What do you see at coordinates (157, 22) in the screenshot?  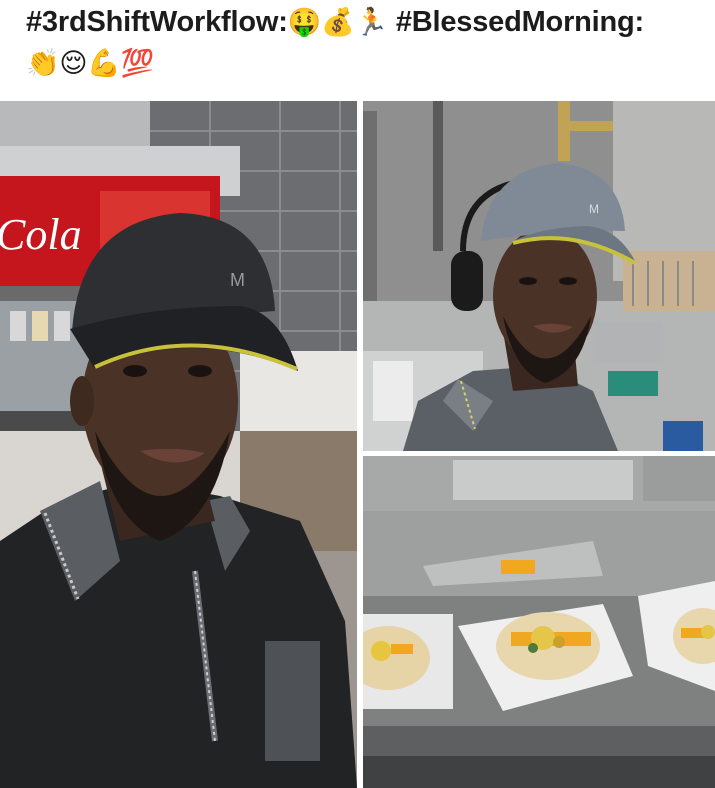 I see `hashtag-3rd-shift-workflow: #3rdShiftWorkflow:` at bounding box center [157, 22].